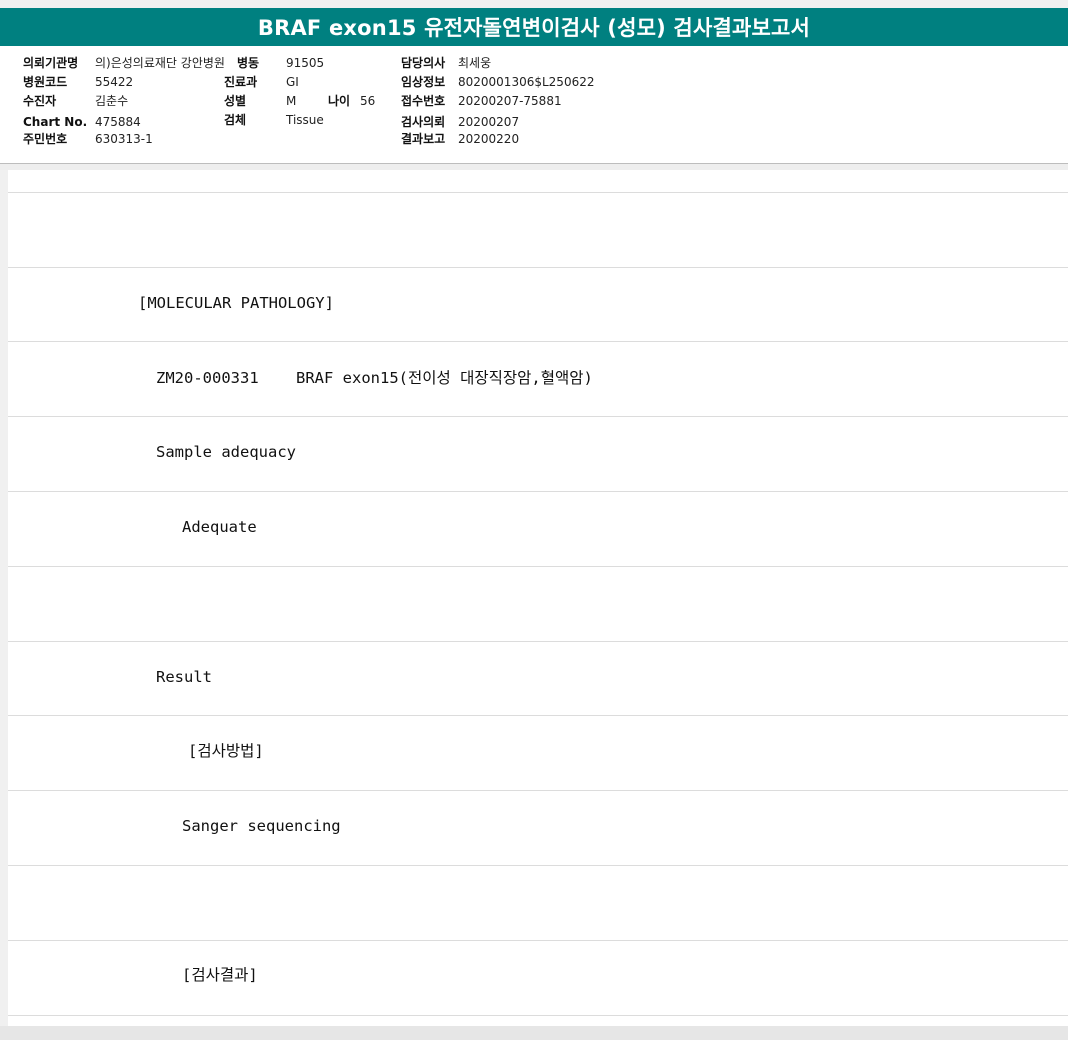 This screenshot has width=1068, height=1040. What do you see at coordinates (534, 27) in the screenshot?
I see `report-title: BRAF exon15 유전자돌연변이검사 (성모) 검사결과보고서` at bounding box center [534, 27].